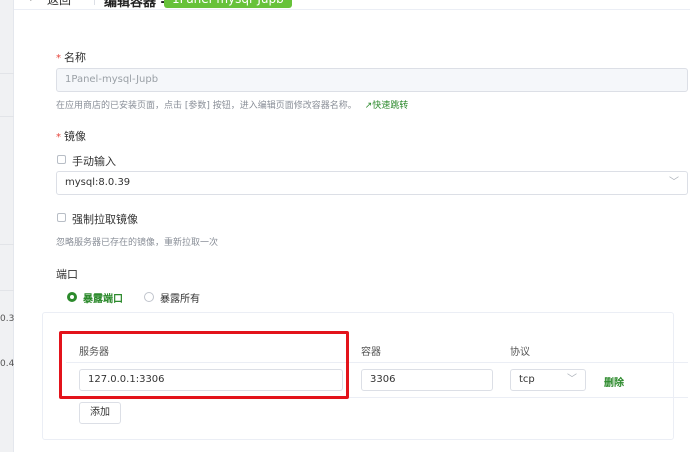  Describe the element at coordinates (377, 397) in the screenshot. I see `table-row-divider` at that location.